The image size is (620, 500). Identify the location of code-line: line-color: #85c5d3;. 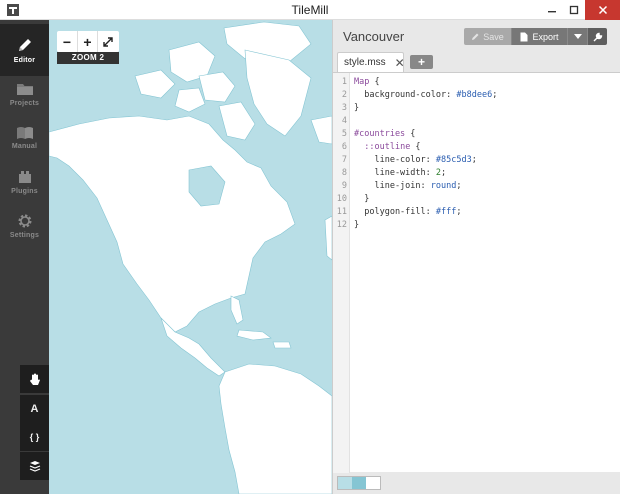
(415, 160).